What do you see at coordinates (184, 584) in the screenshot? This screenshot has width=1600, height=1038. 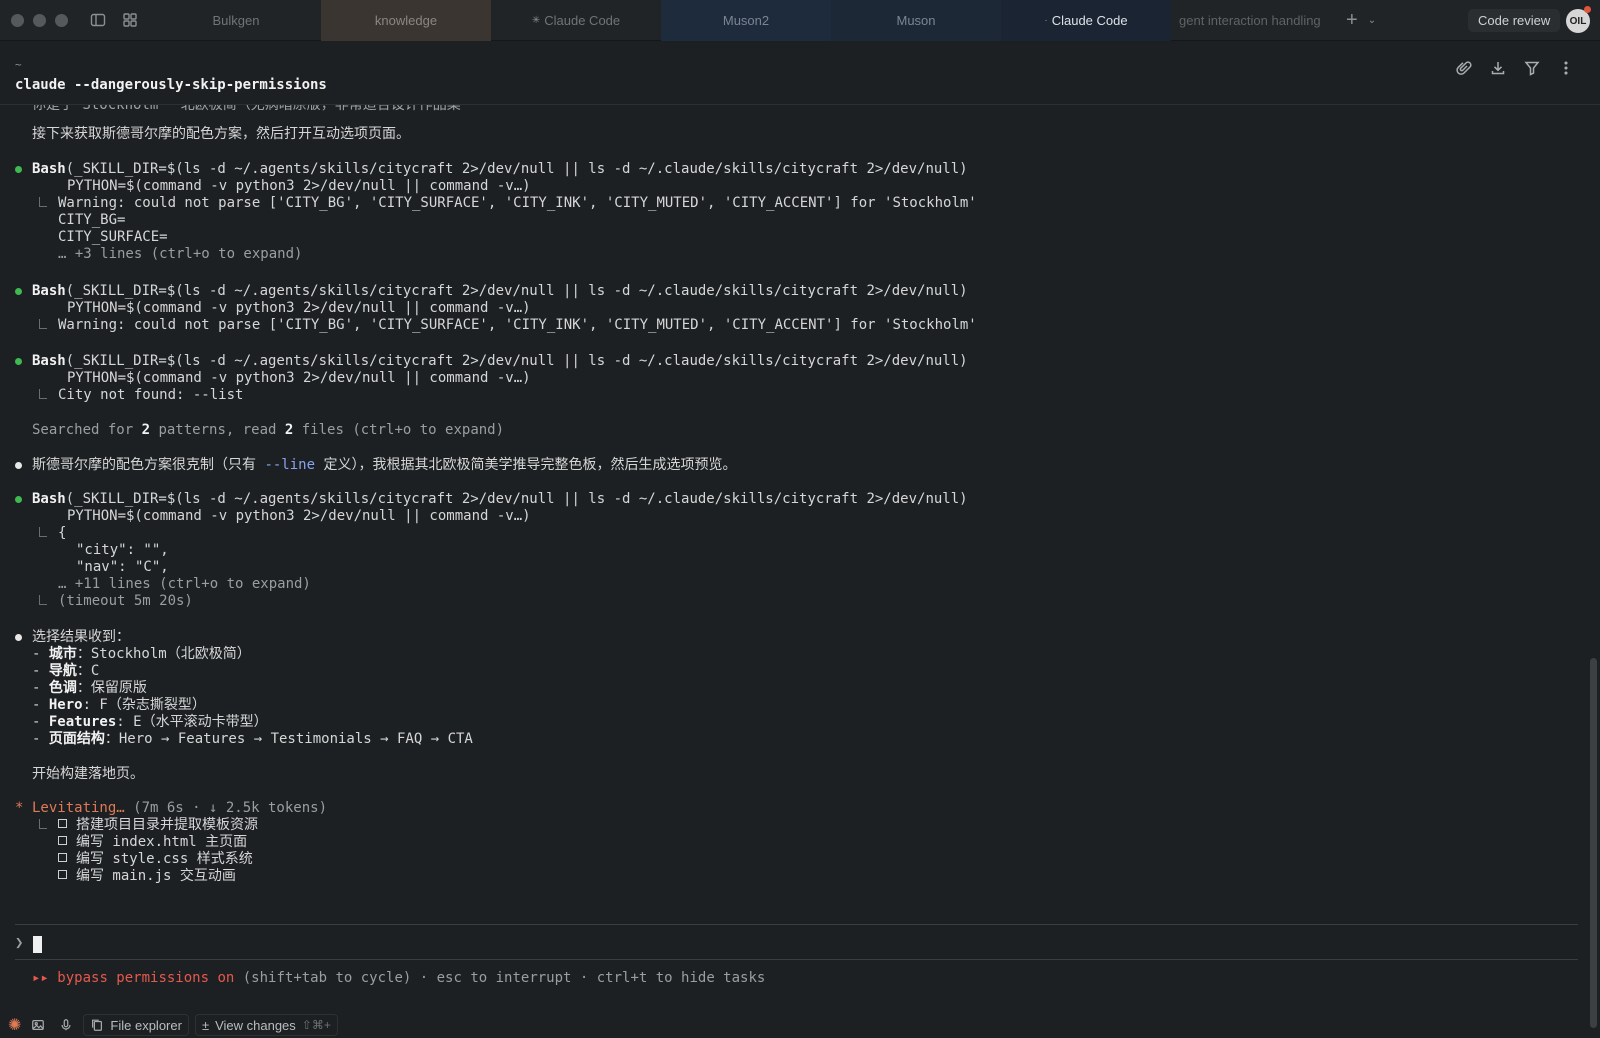 I see `expand-hint: … +11 lines (ctrl+o to expand)` at bounding box center [184, 584].